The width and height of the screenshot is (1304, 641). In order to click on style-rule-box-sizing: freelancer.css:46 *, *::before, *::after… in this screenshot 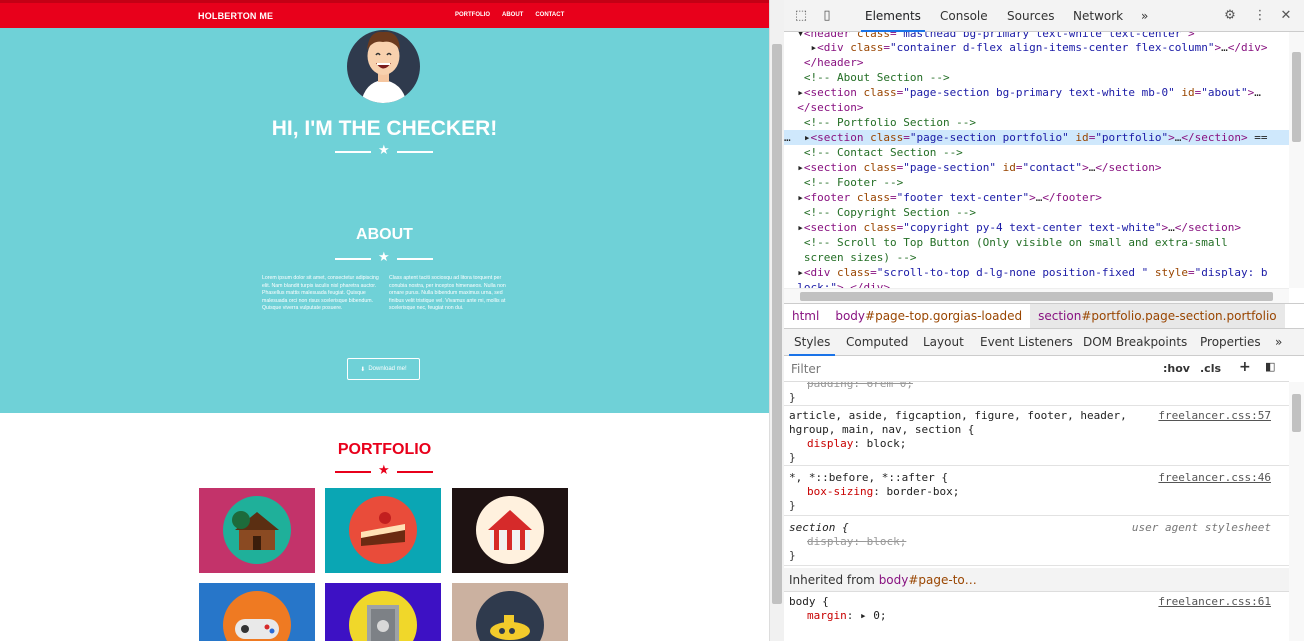, I will do `click(1036, 492)`.